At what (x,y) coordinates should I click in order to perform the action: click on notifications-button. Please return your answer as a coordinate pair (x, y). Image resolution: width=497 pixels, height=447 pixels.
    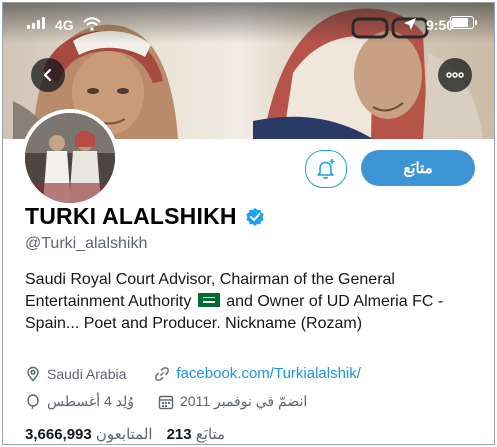
    Looking at the image, I should click on (326, 169).